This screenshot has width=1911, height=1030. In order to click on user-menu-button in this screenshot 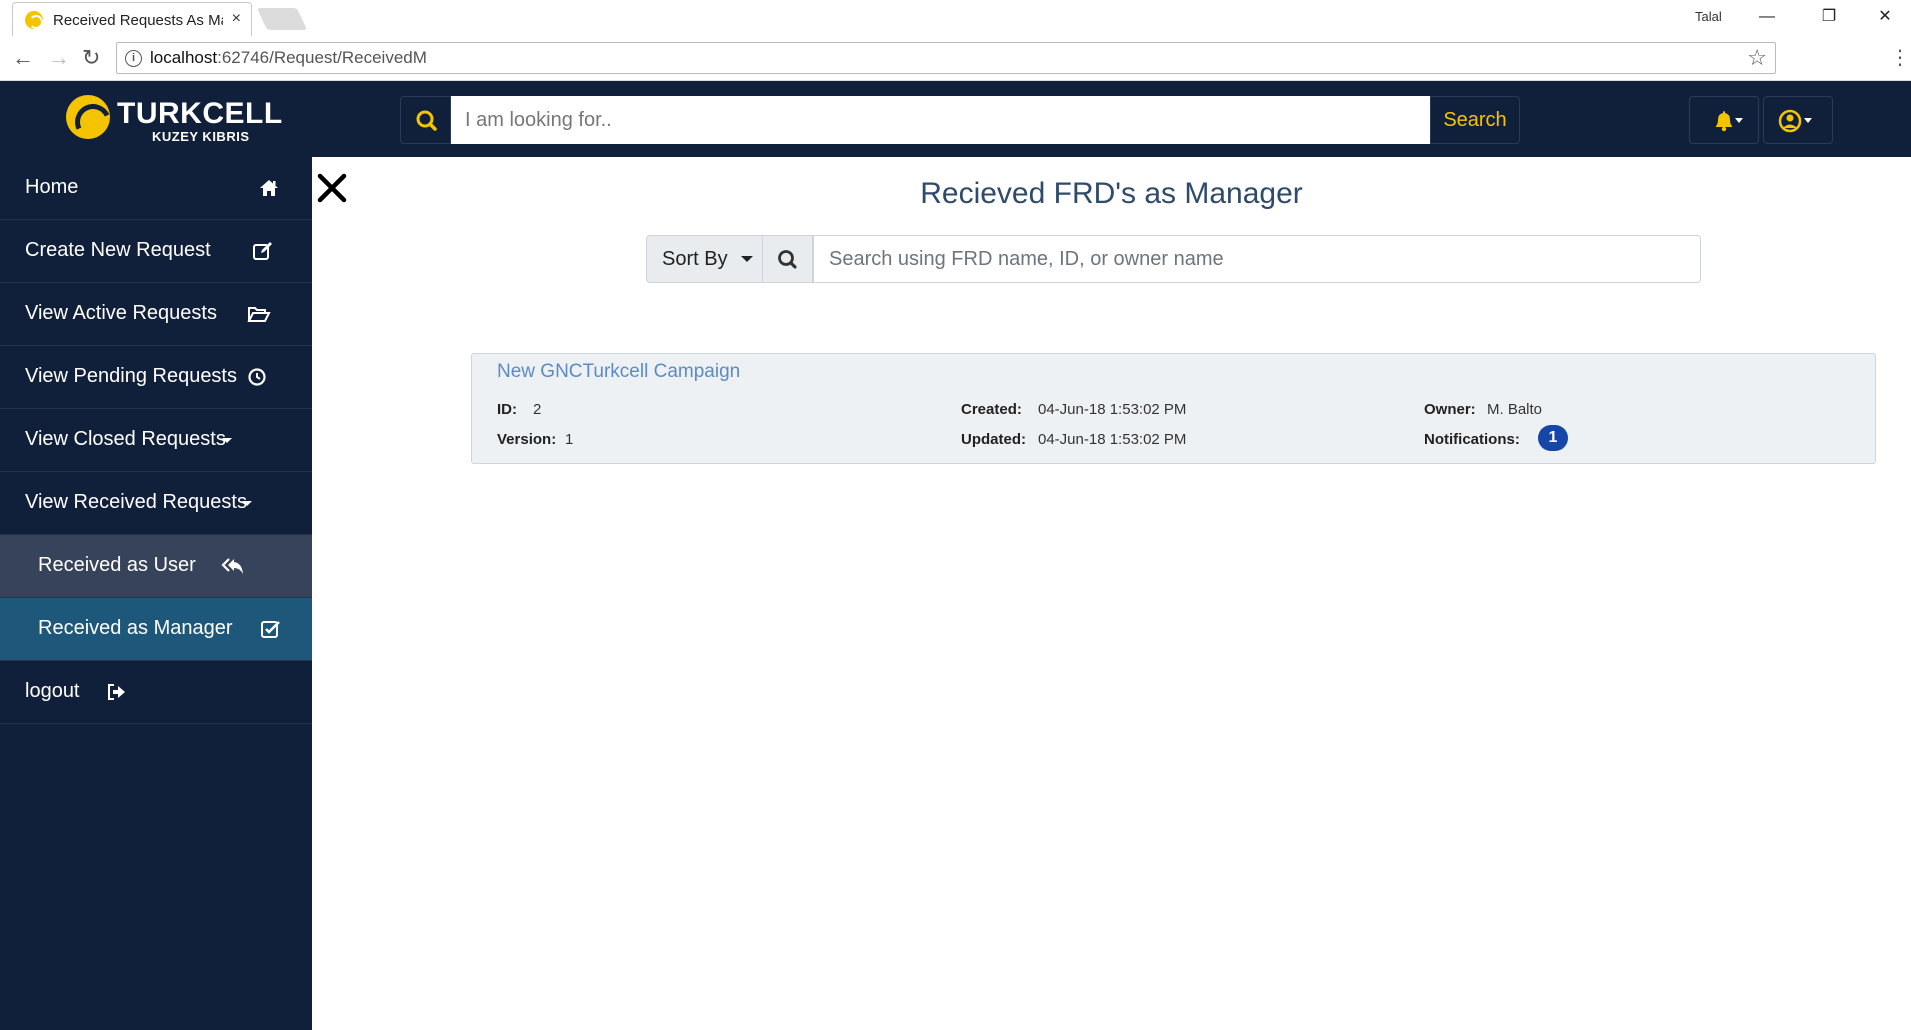, I will do `click(1798, 120)`.